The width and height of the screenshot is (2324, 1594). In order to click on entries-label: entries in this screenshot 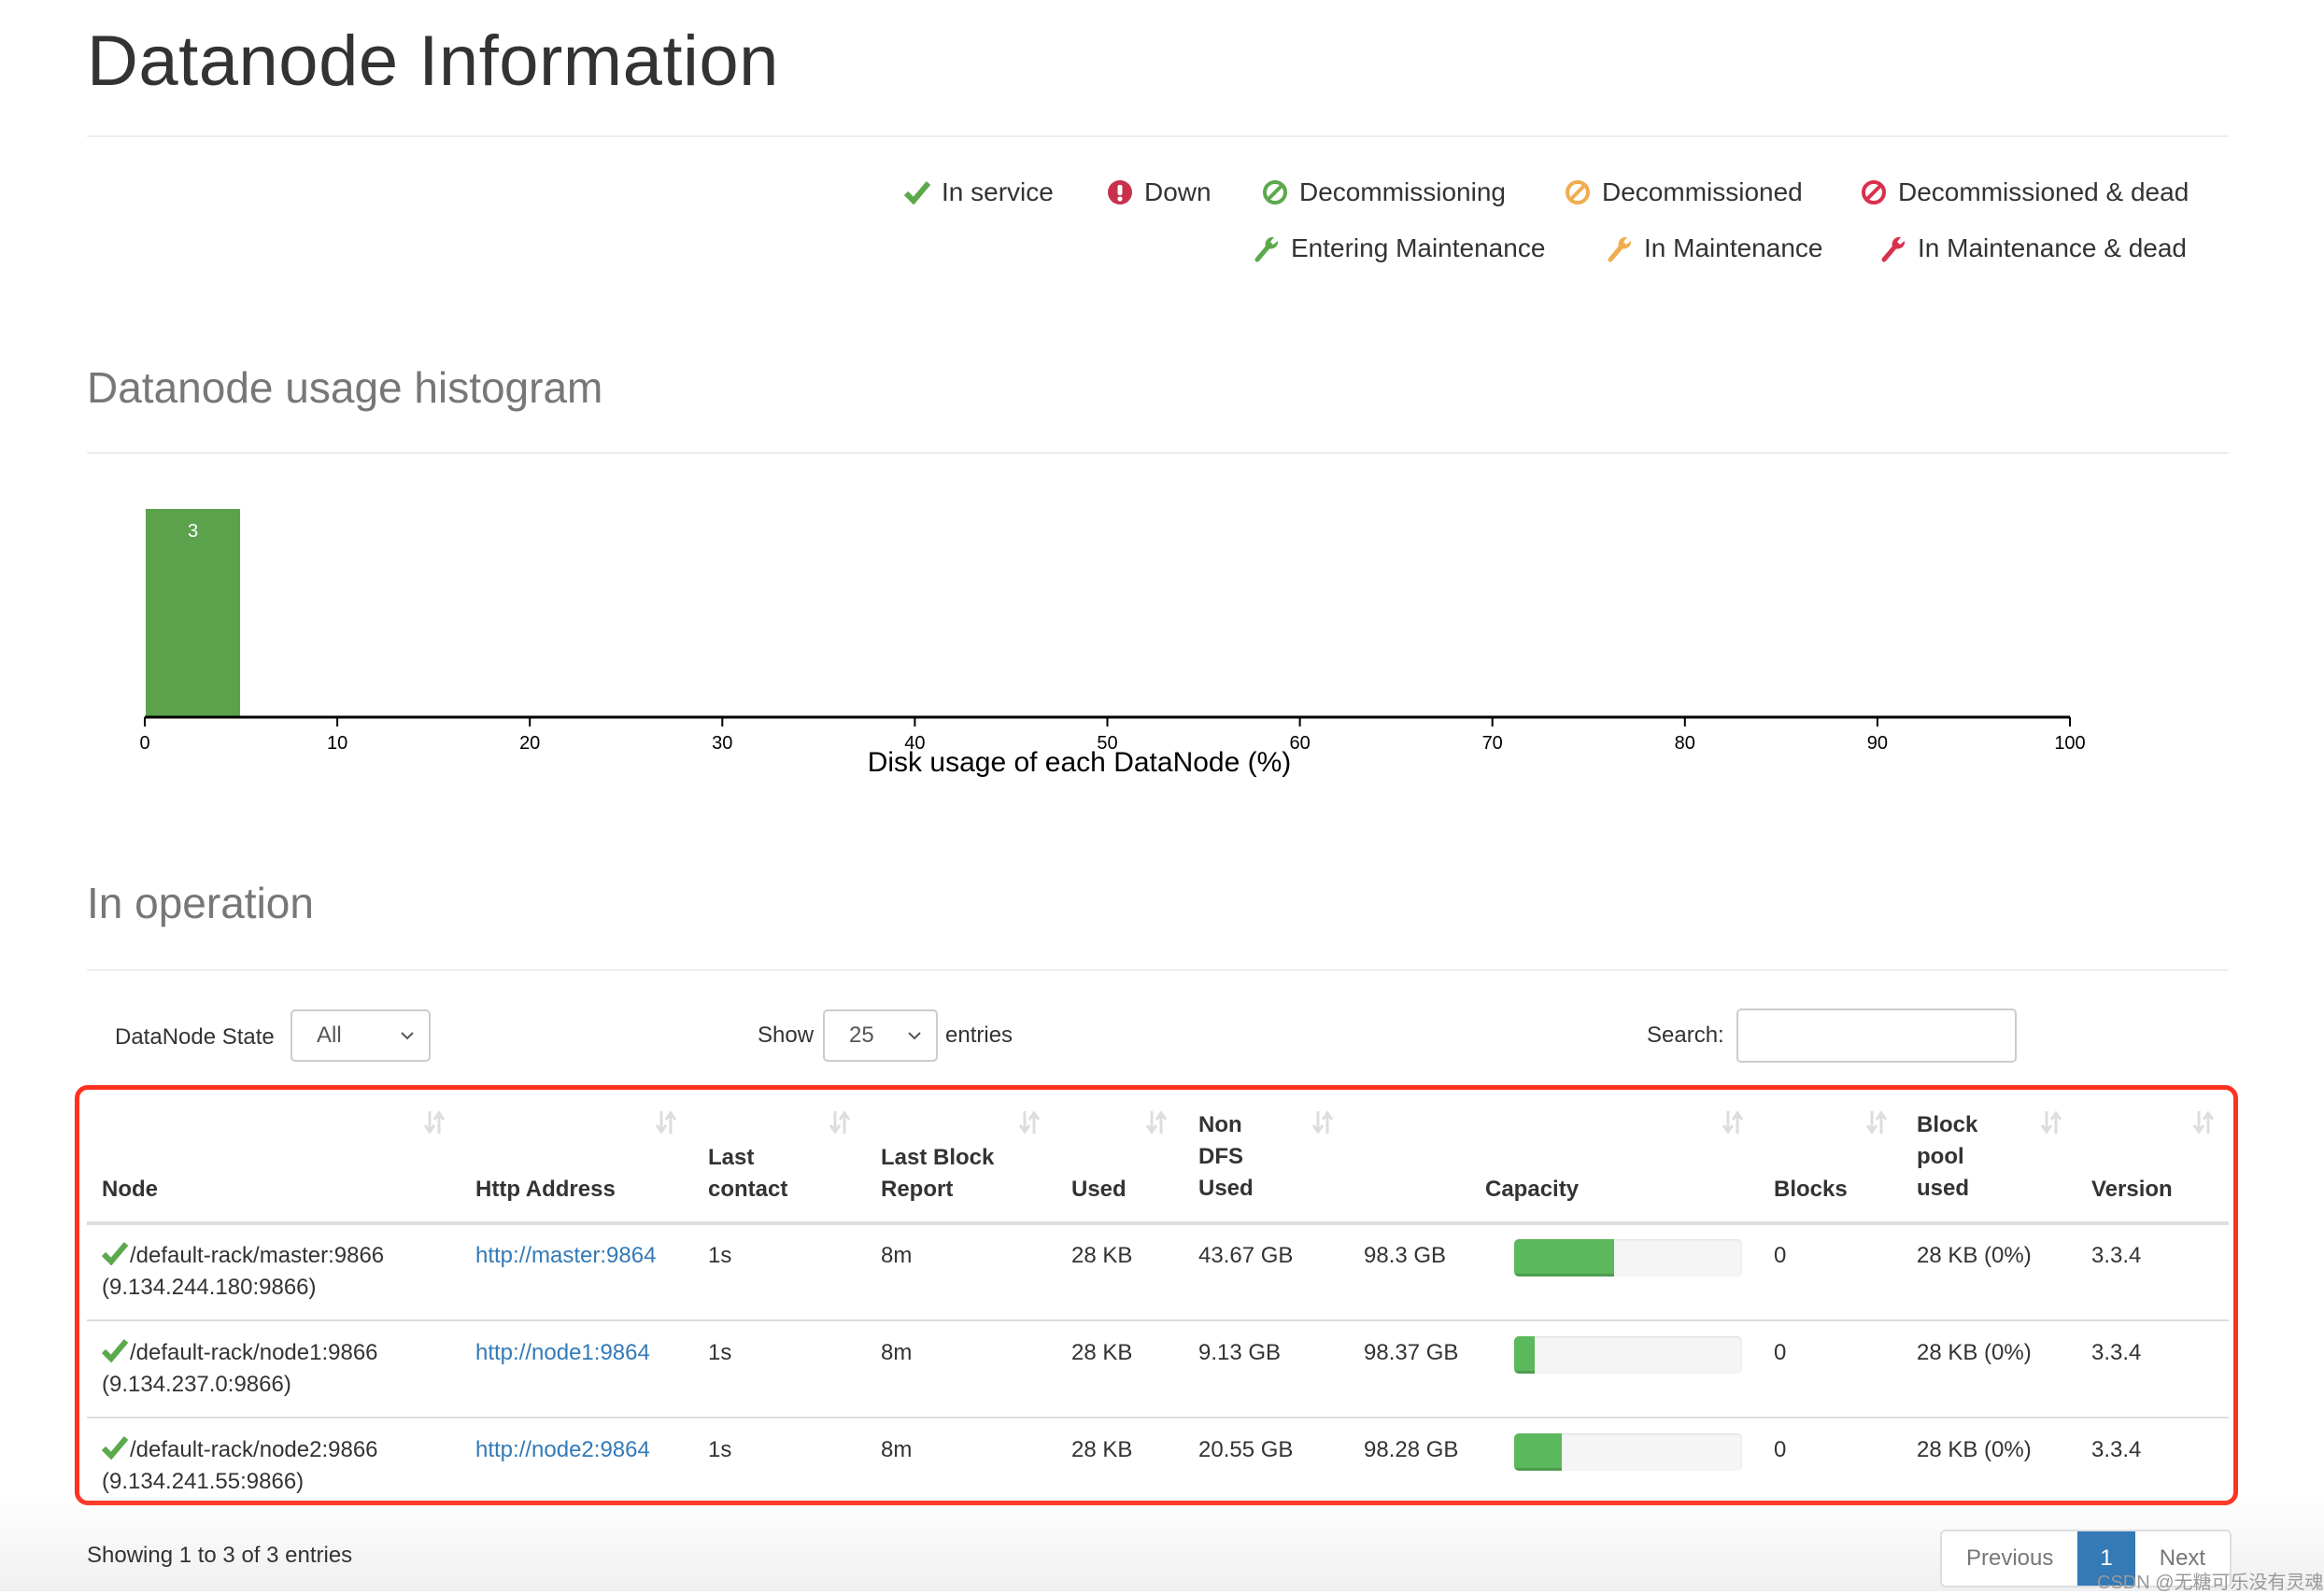, I will do `click(979, 1035)`.